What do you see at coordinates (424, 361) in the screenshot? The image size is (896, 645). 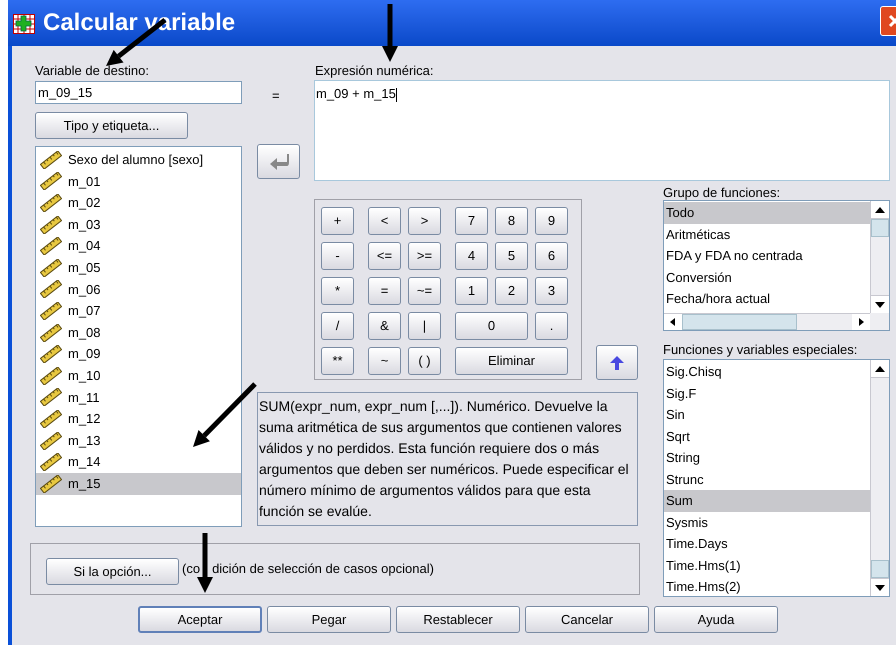 I see `keypad-key: ( )` at bounding box center [424, 361].